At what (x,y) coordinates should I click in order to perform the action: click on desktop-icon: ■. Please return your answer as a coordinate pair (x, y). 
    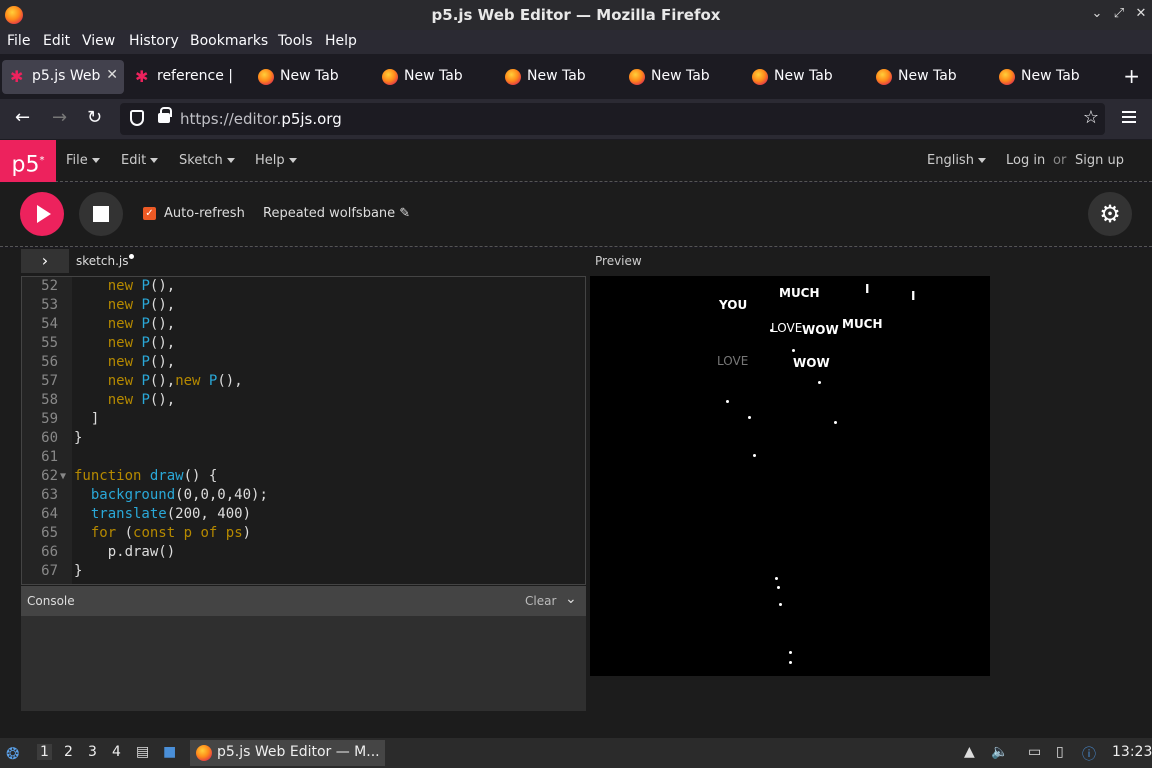
    Looking at the image, I should click on (169, 752).